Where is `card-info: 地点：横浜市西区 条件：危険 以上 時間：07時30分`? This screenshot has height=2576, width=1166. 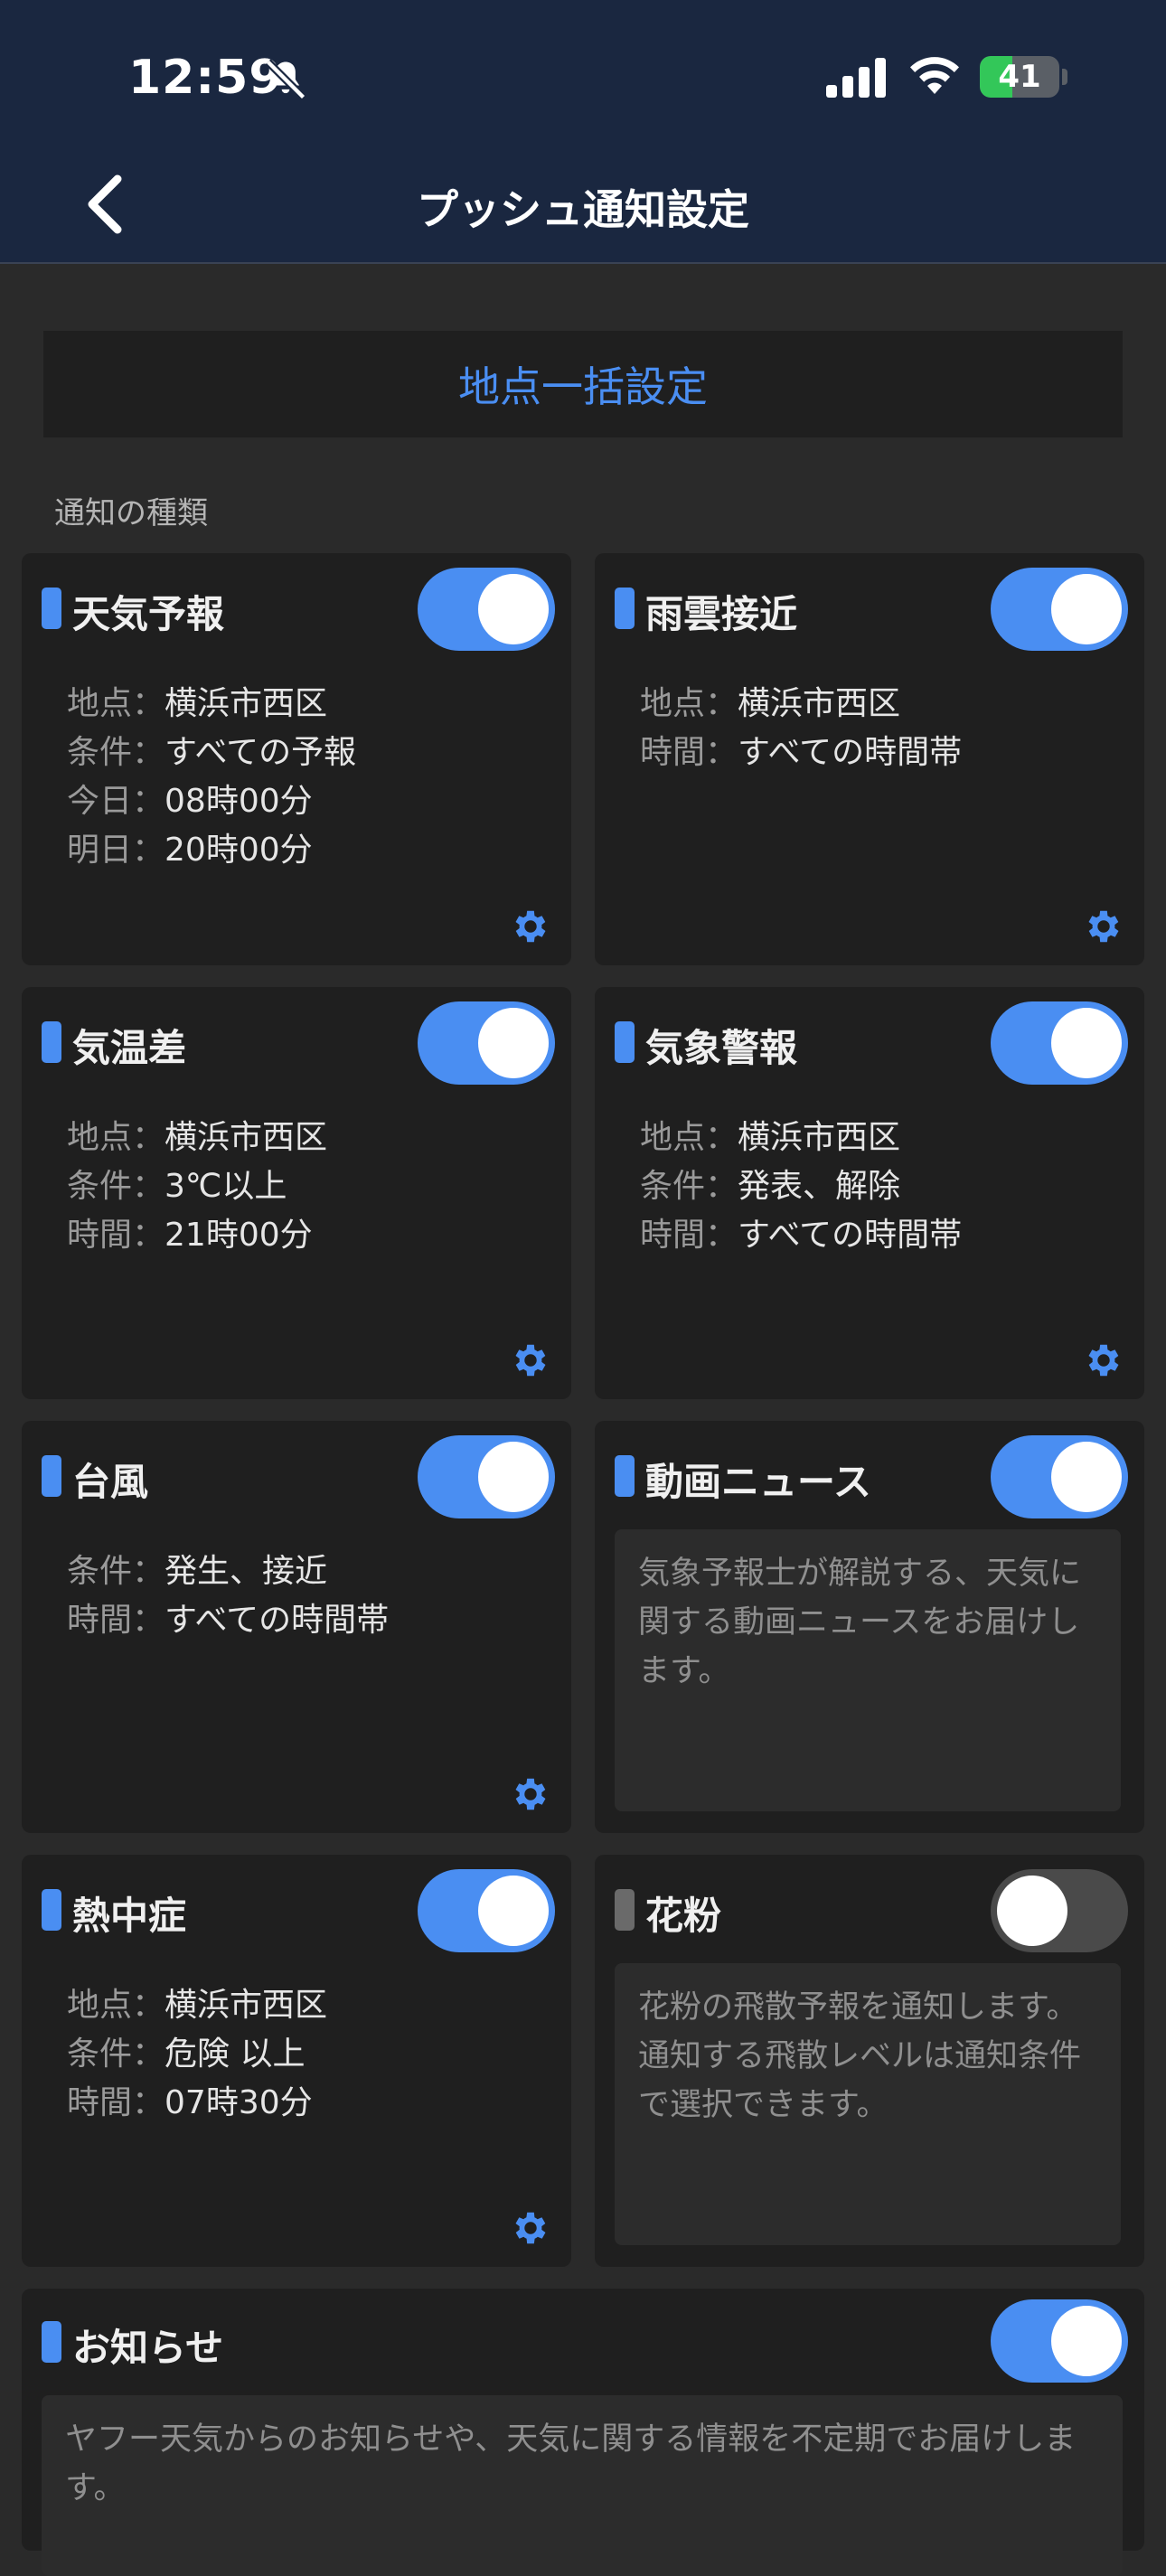
card-info: 地点：横浜市西区 条件：危険 以上 時間：07時30分 is located at coordinates (197, 2054).